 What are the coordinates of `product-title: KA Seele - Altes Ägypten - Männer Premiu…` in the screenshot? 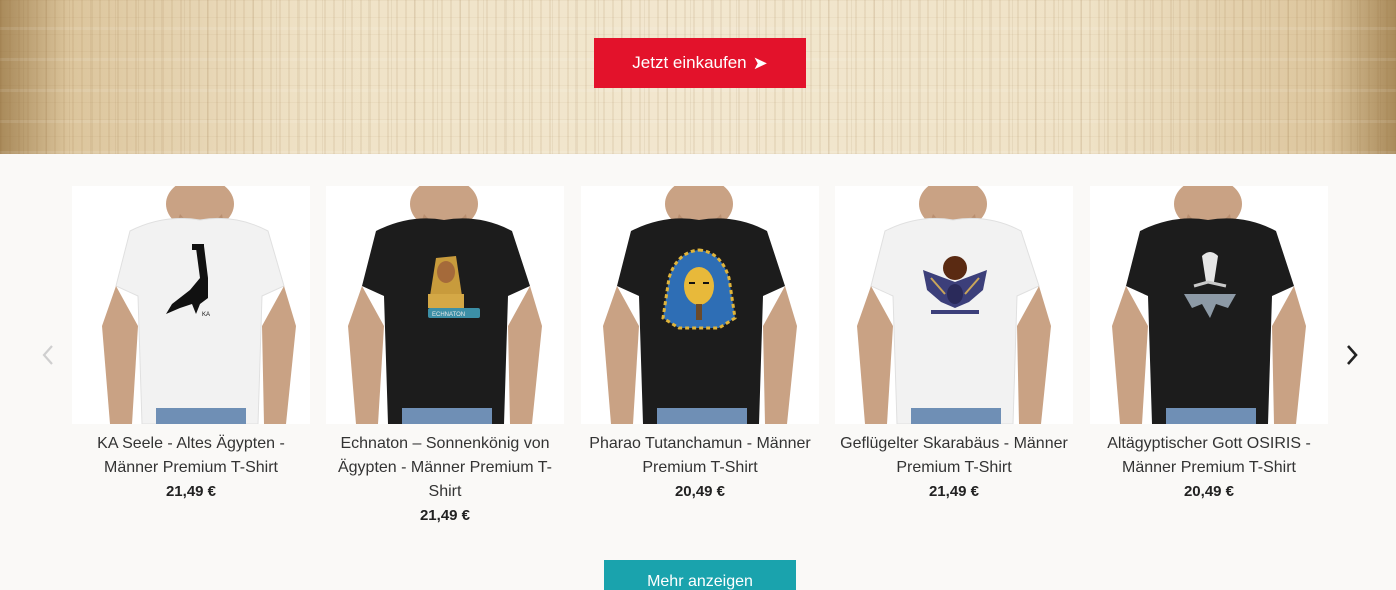 It's located at (191, 456).